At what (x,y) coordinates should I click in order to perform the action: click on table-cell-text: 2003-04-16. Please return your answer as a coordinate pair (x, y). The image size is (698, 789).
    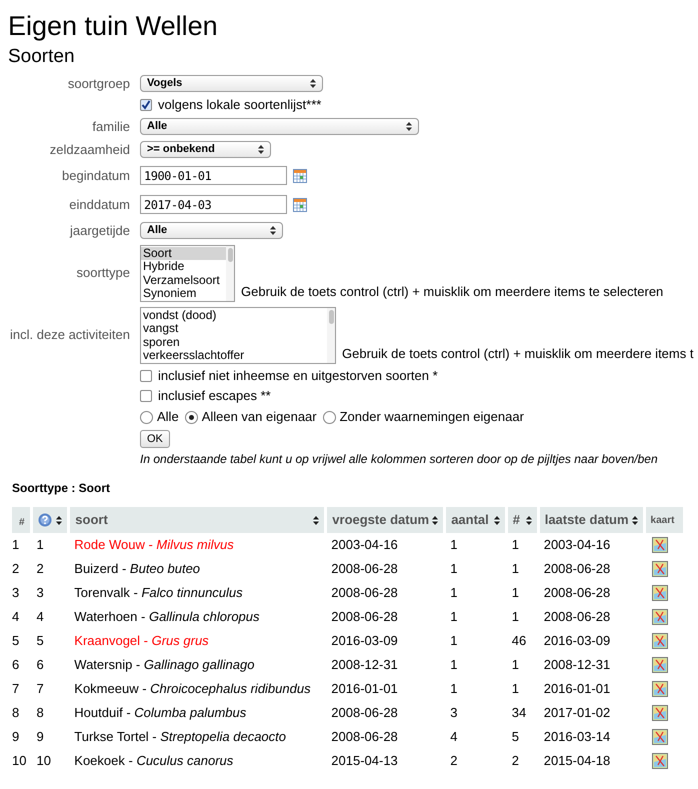
    Looking at the image, I should click on (577, 545).